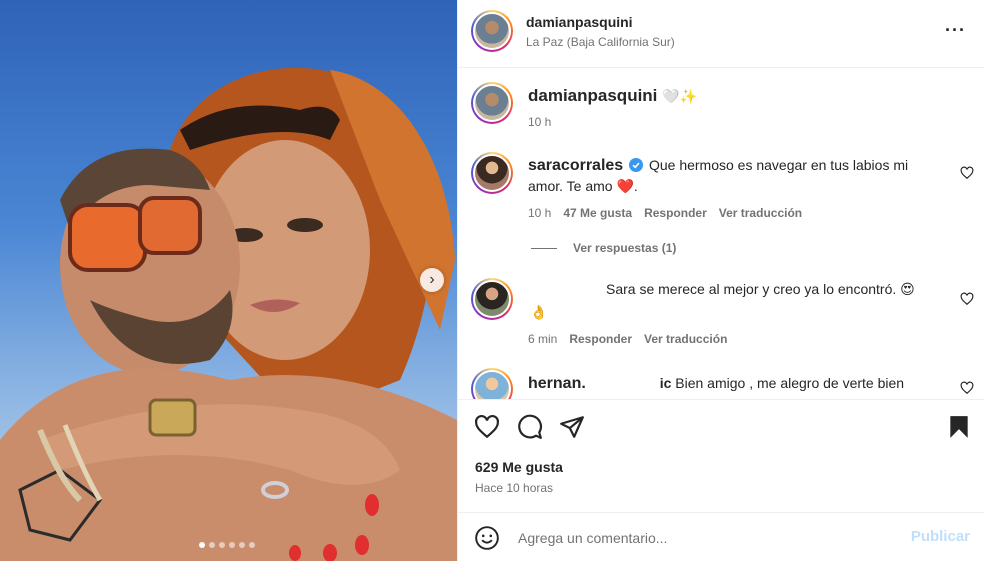 This screenshot has height=561, width=984. What do you see at coordinates (492, 103) in the screenshot?
I see `caption-avatar` at bounding box center [492, 103].